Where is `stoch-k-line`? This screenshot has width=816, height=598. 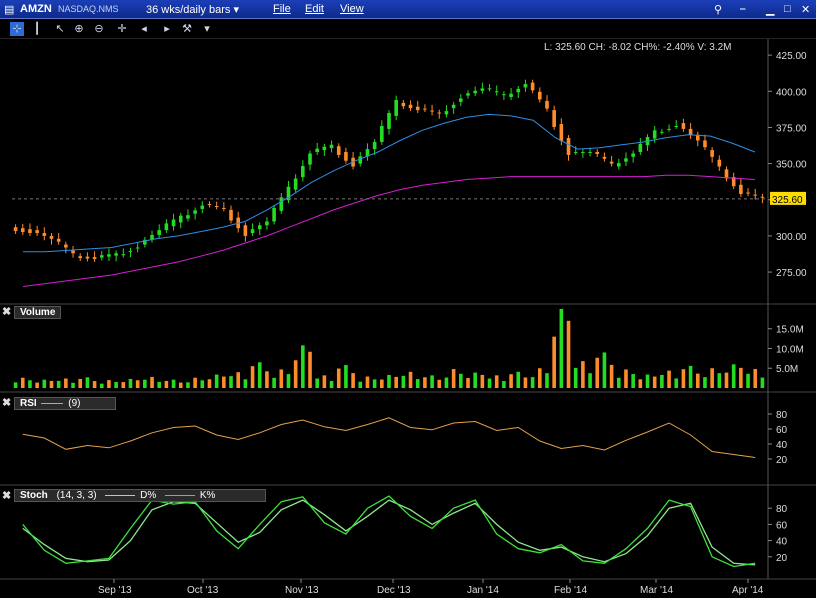
stoch-k-line is located at coordinates (389, 531).